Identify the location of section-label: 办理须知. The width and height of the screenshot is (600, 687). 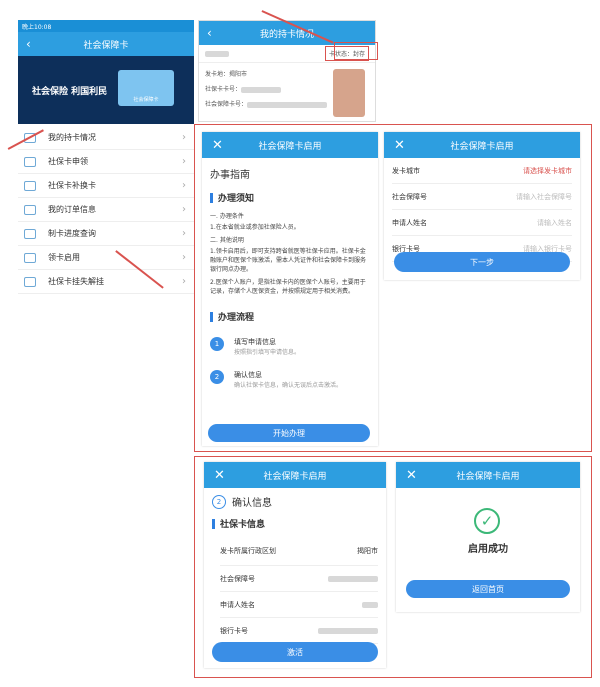
(236, 199).